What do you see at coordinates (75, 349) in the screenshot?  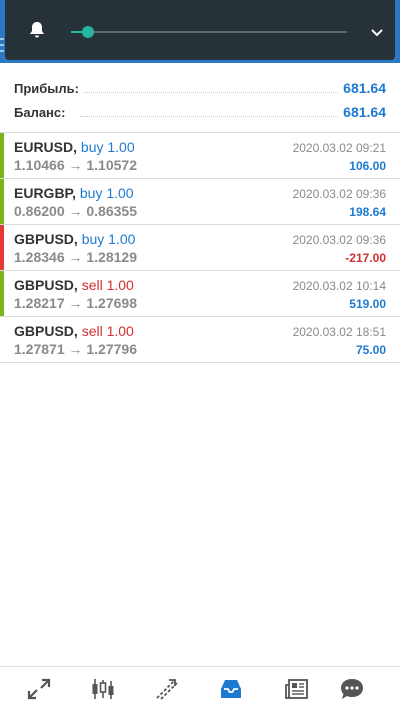 I see `deal-prices: 1.27871 → 1.27796` at bounding box center [75, 349].